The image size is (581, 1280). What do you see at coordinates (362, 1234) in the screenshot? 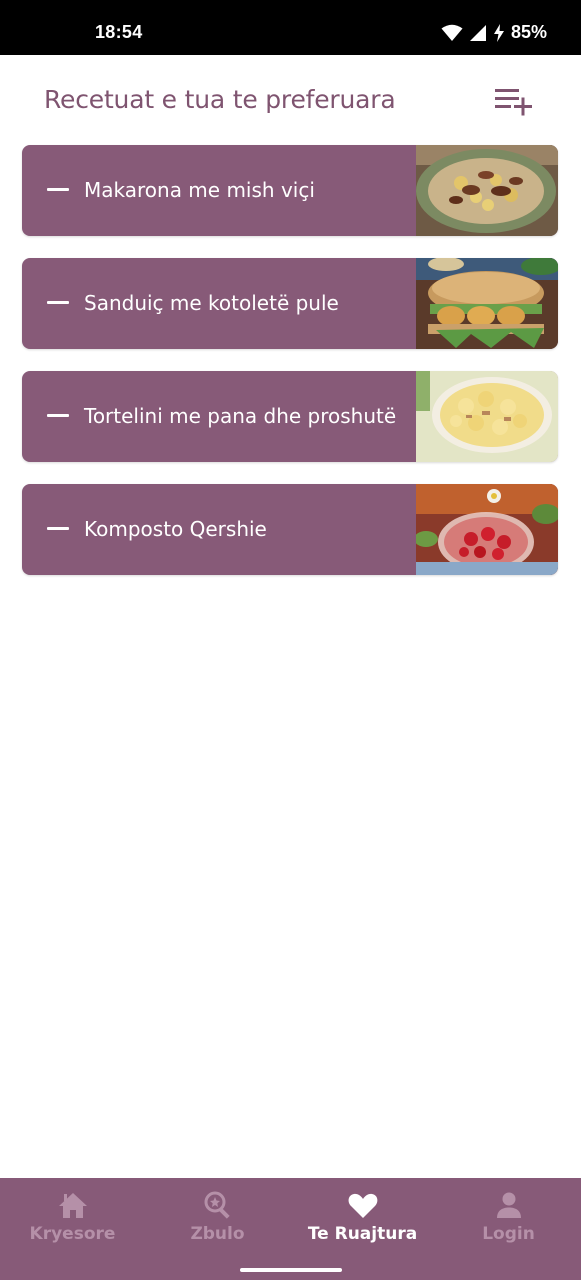
I see `nav-label: Te Ruajtura` at bounding box center [362, 1234].